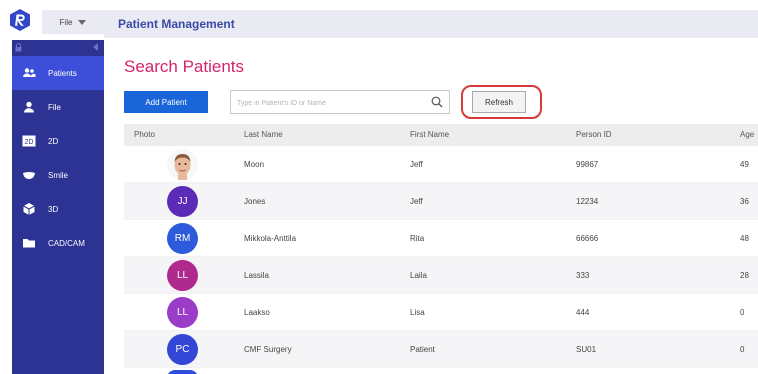 Image resolution: width=758 pixels, height=374 pixels. I want to click on avatar-initials: PC, so click(182, 349).